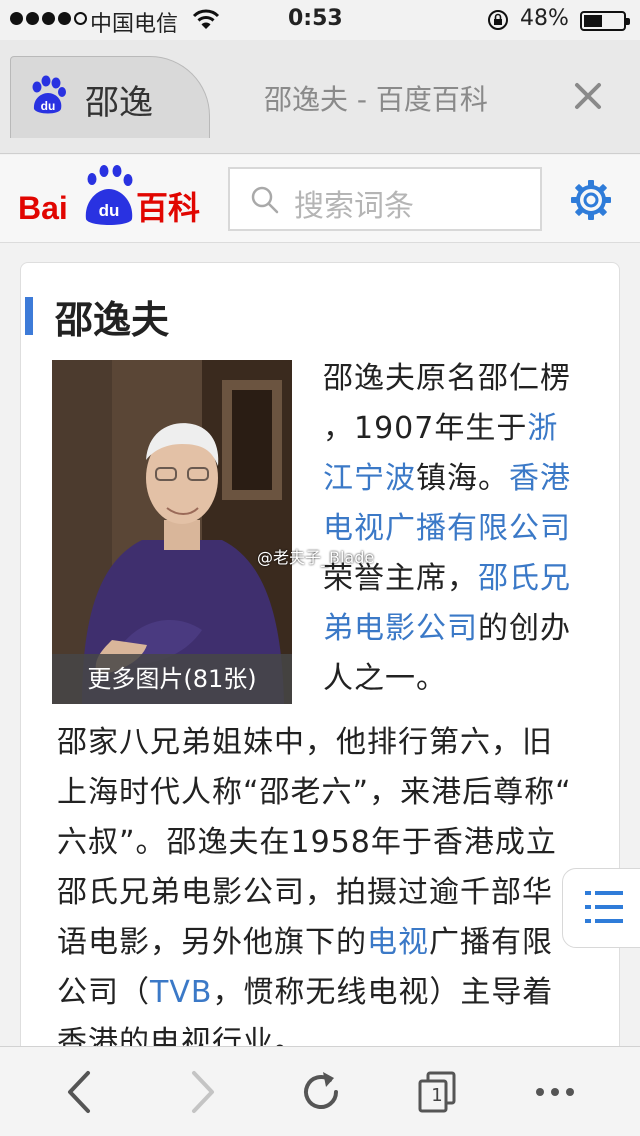 This screenshot has height=1136, width=640. I want to click on toc-list-icon, so click(604, 907).